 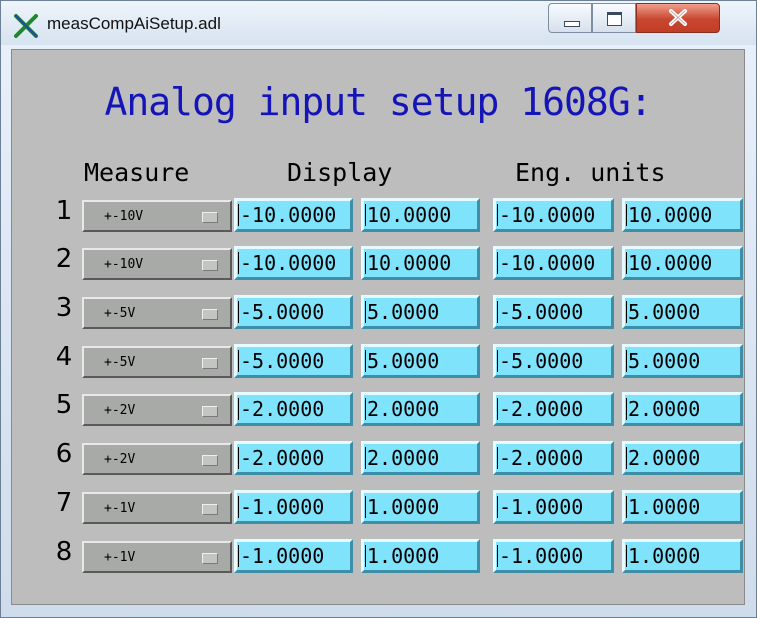 What do you see at coordinates (64, 259) in the screenshot?
I see `row-number: 2` at bounding box center [64, 259].